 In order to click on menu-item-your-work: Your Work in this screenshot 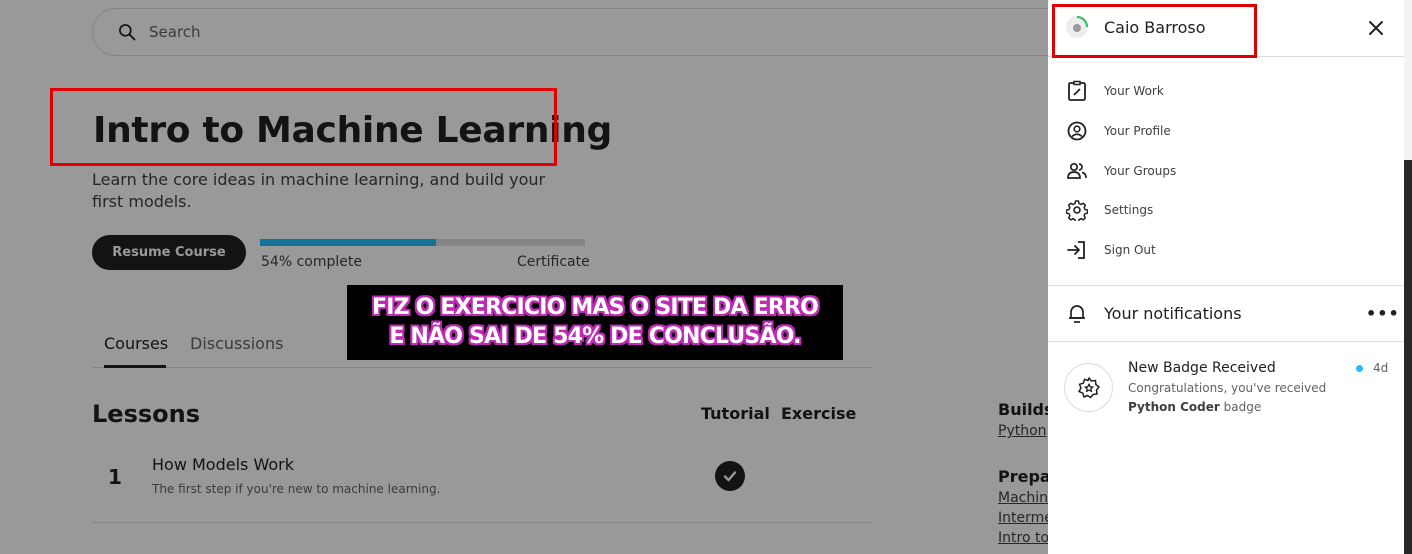, I will do `click(1226, 91)`.